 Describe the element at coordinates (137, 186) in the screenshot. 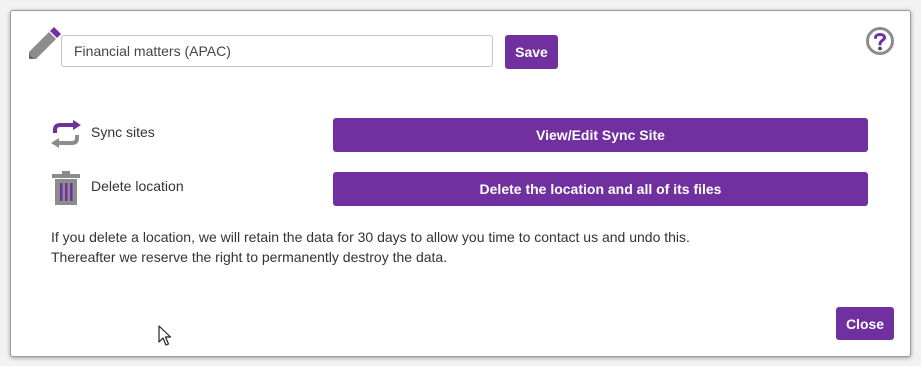

I see `delete-location-label: Delete location` at that location.